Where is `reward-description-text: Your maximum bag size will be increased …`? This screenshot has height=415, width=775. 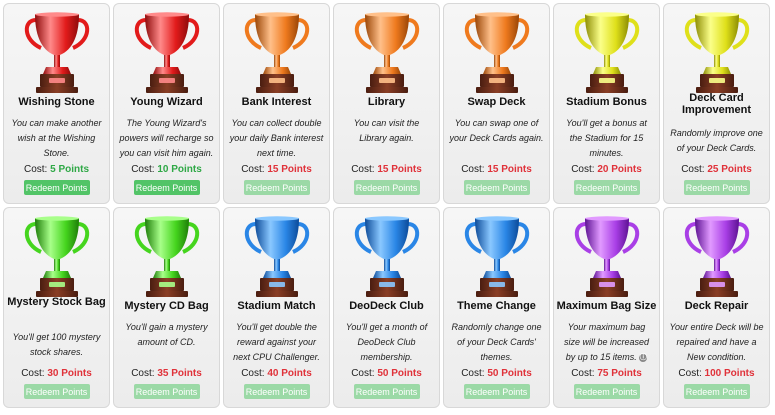
reward-description-text: Your maximum bag size will be increased … is located at coordinates (606, 342).